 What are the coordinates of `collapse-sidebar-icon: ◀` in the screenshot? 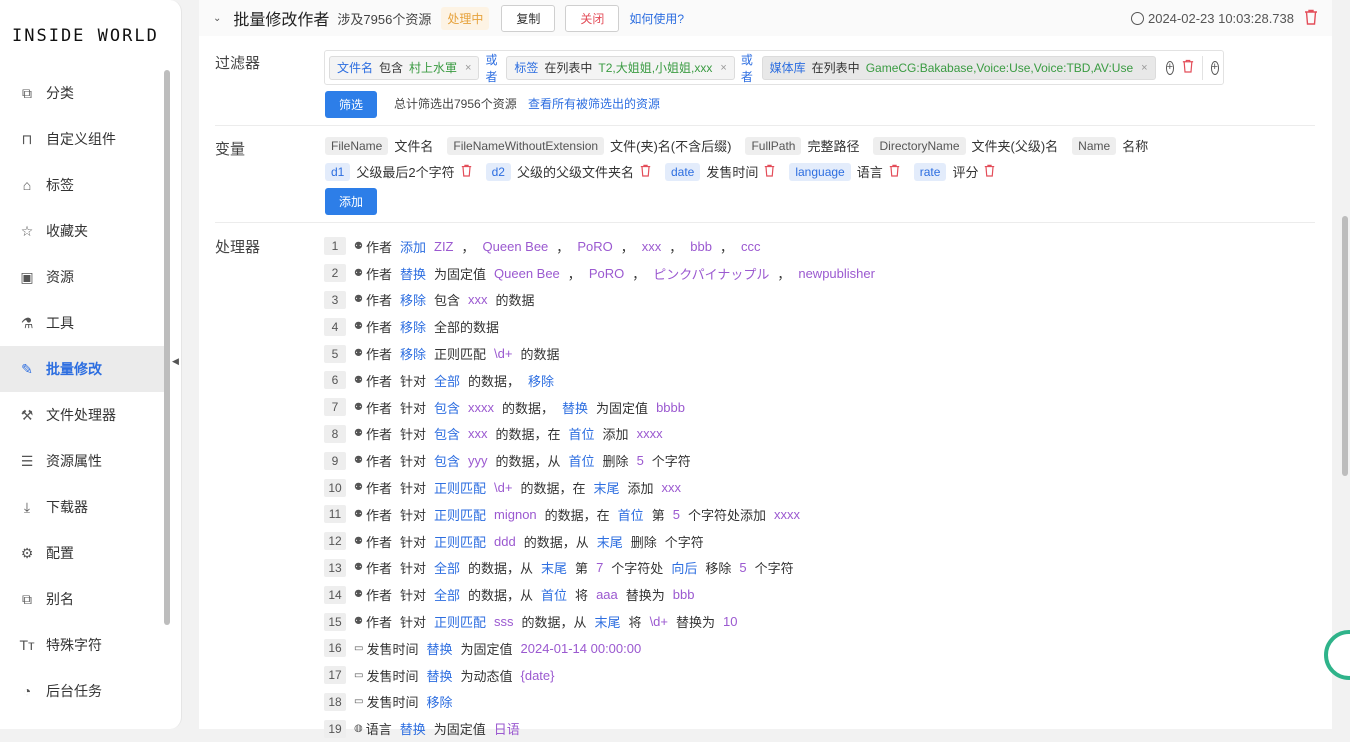 It's located at (177, 364).